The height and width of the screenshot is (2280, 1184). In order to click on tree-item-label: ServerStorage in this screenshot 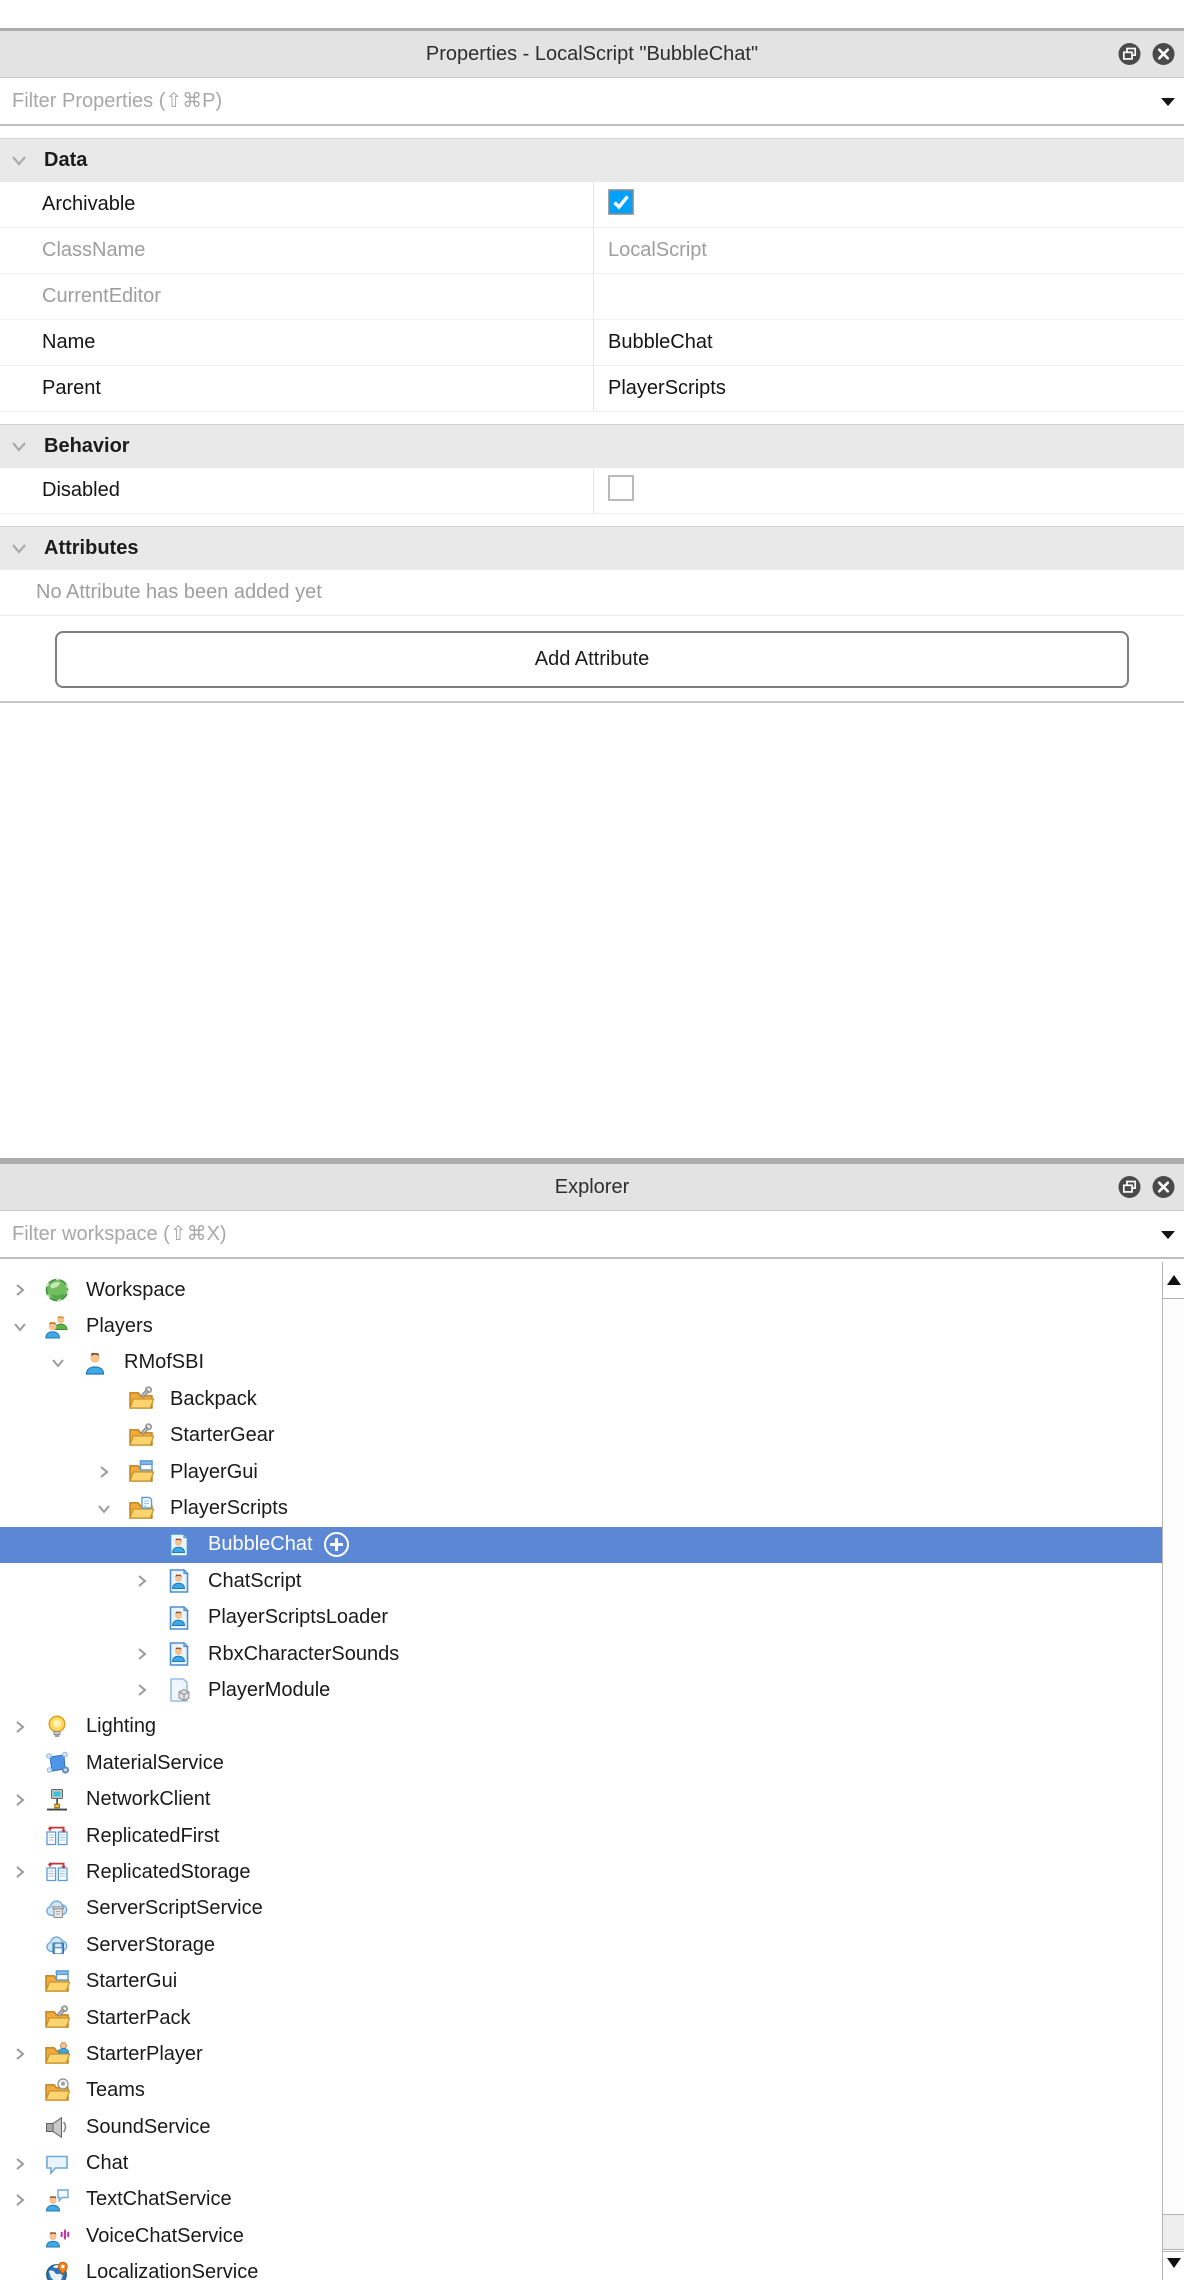, I will do `click(150, 1944)`.